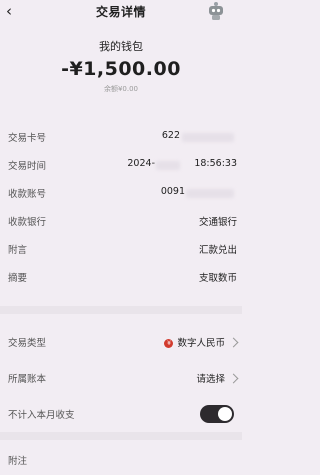 The width and height of the screenshot is (320, 475). Describe the element at coordinates (141, 163) in the screenshot. I see `time-date-part: 2024-` at that location.